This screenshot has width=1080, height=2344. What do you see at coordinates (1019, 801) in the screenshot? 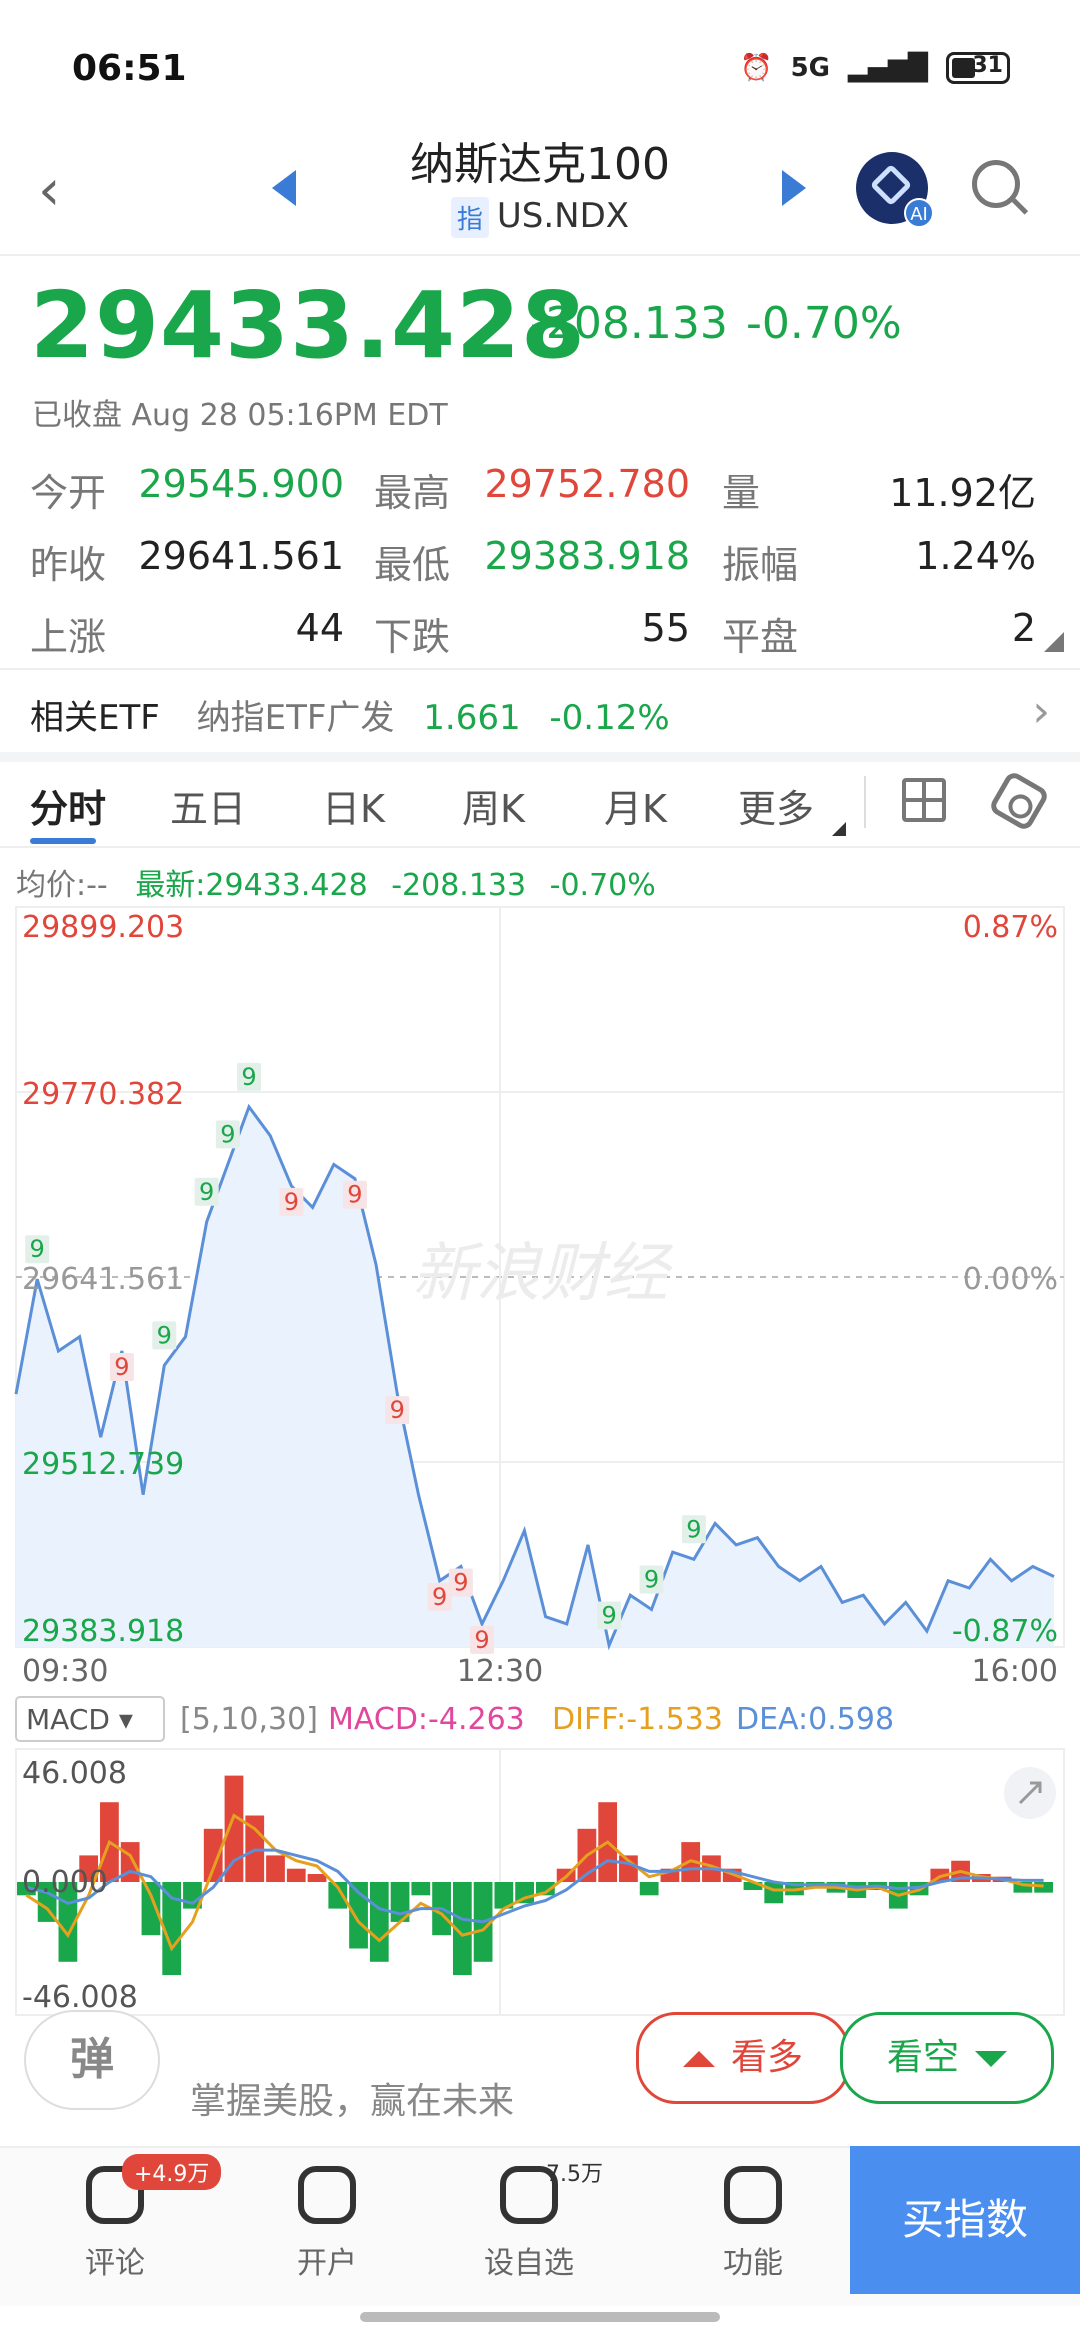
I see `chart-settings-icon` at bounding box center [1019, 801].